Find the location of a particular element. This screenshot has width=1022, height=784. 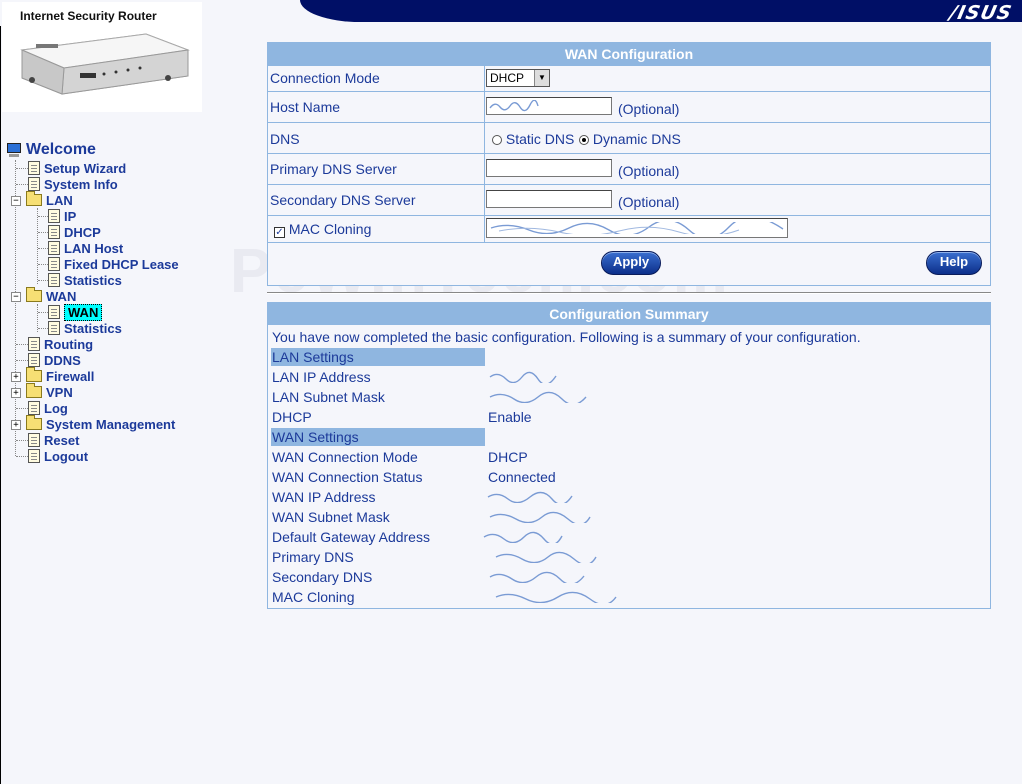

tree-item-welcome: Welcome is located at coordinates (51, 149).